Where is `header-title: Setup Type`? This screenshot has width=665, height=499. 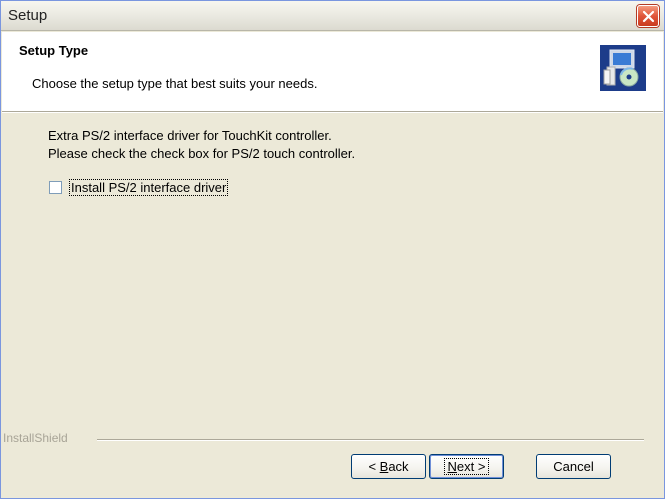
header-title: Setup Type is located at coordinates (54, 50).